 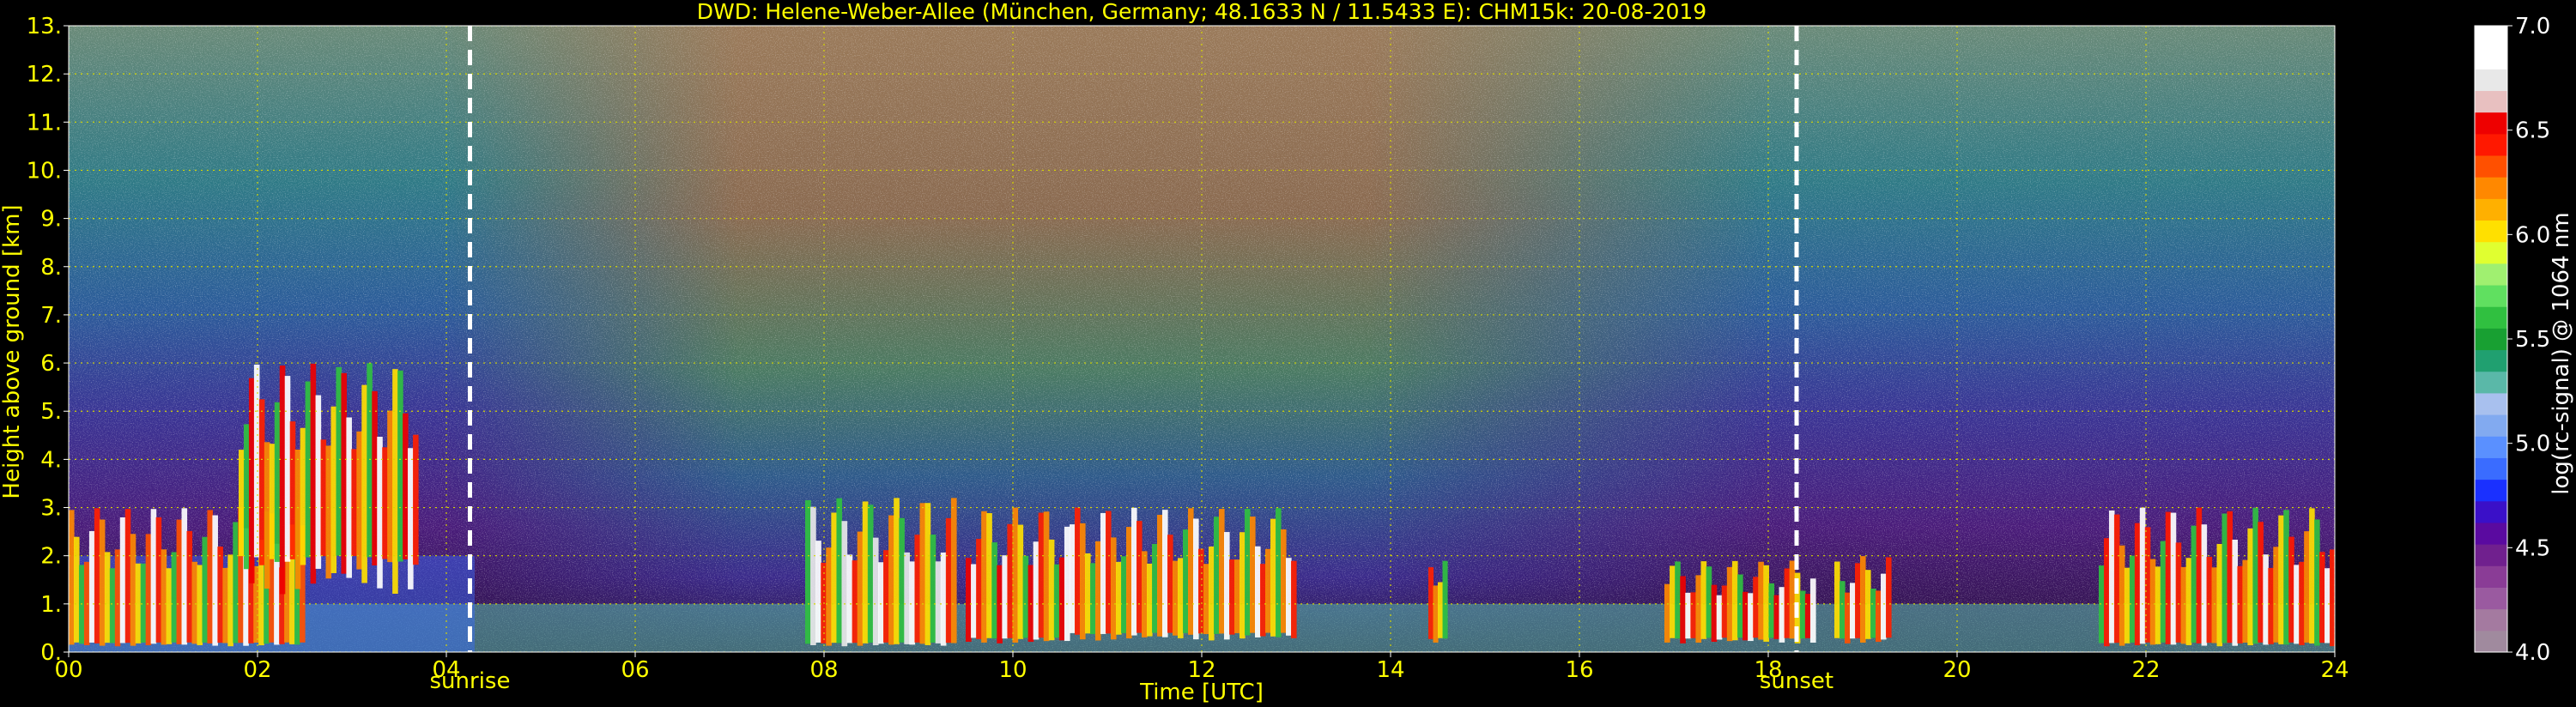 What do you see at coordinates (48, 340) in the screenshot?
I see `y-axis: 0. 1. 2. 3. 4. 5. 6. 7. 8. 9. 10. 11. 12. 13.` at bounding box center [48, 340].